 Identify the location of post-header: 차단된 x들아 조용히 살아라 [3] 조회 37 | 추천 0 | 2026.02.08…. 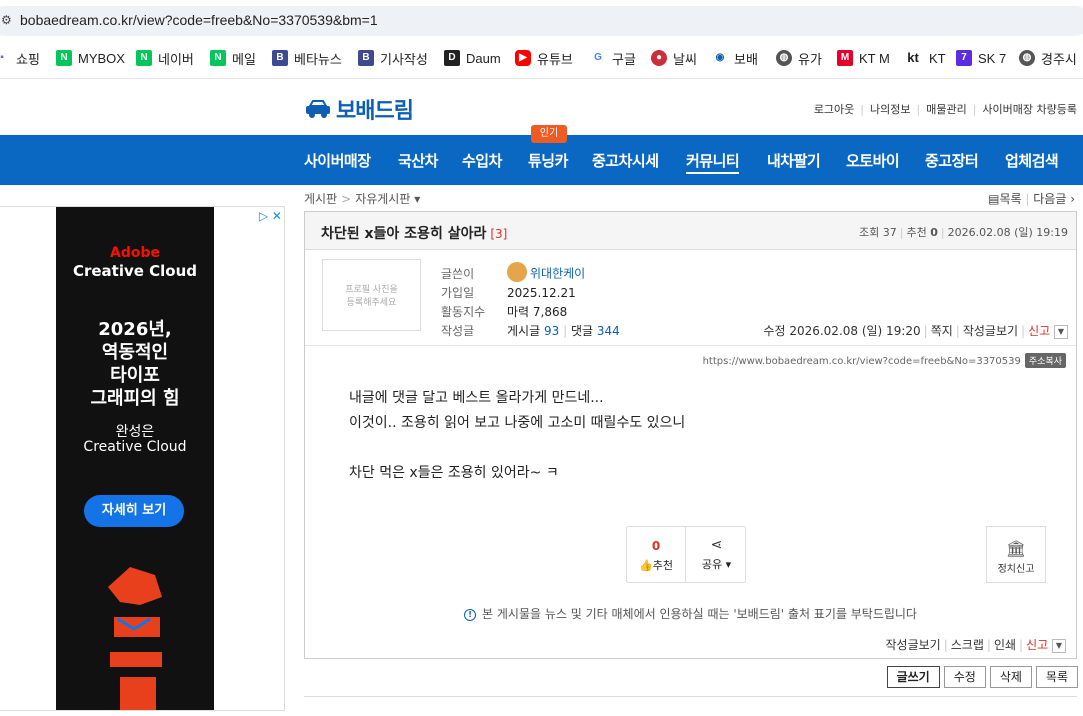
(690, 231).